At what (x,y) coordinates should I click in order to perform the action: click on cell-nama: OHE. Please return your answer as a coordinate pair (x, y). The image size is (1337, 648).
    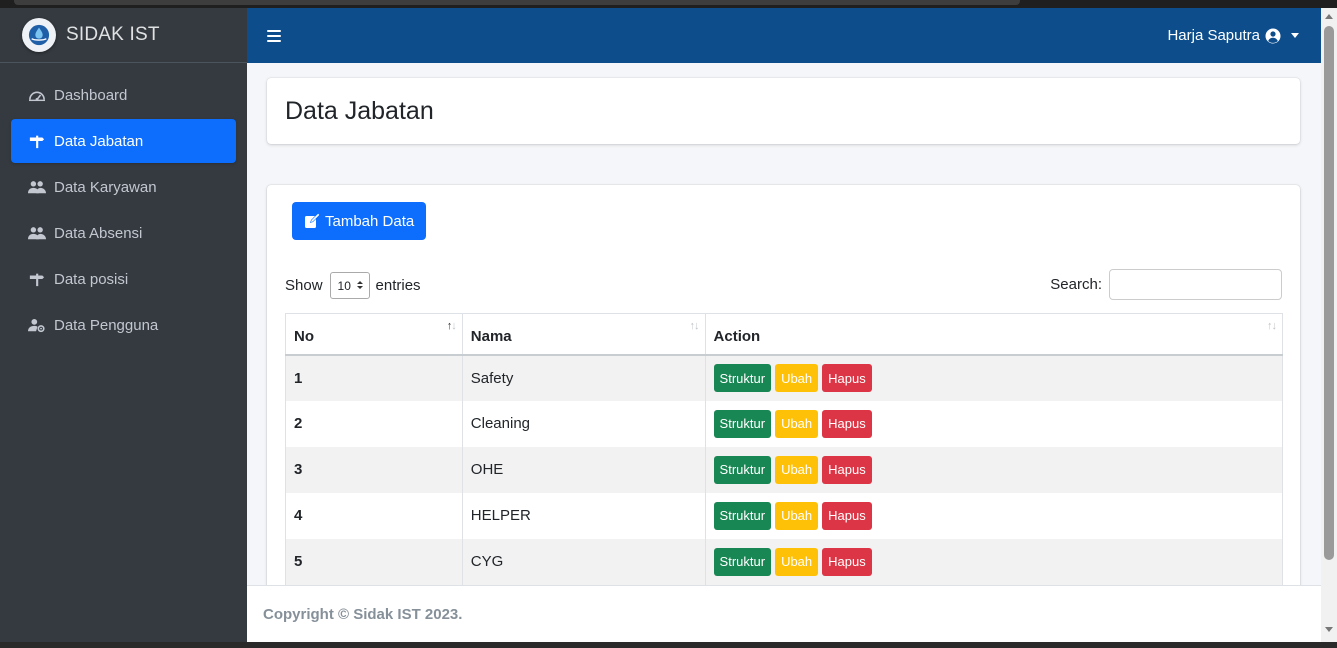
    Looking at the image, I should click on (583, 469).